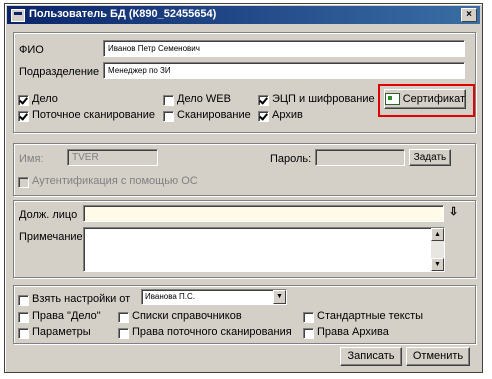 This screenshot has height=379, width=492. Describe the element at coordinates (59, 72) in the screenshot. I see `dept-label: Подразделение` at that location.